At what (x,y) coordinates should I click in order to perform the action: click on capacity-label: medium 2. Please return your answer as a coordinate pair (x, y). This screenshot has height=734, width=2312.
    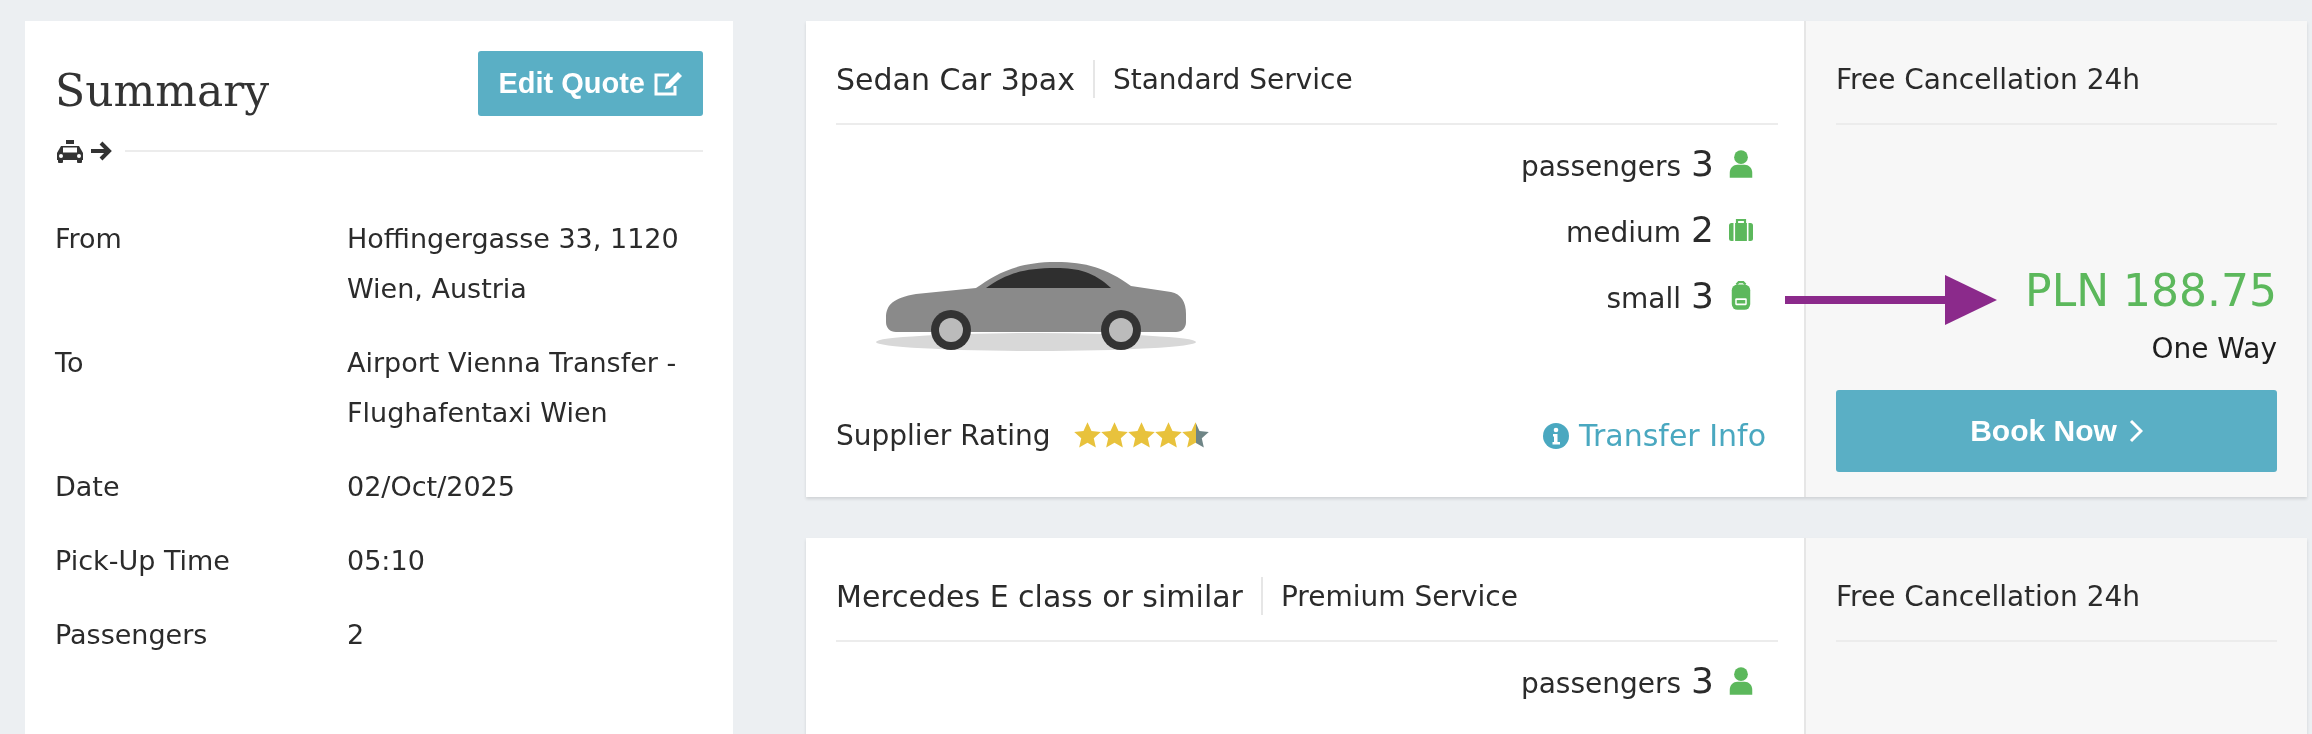
    Looking at the image, I should click on (1640, 229).